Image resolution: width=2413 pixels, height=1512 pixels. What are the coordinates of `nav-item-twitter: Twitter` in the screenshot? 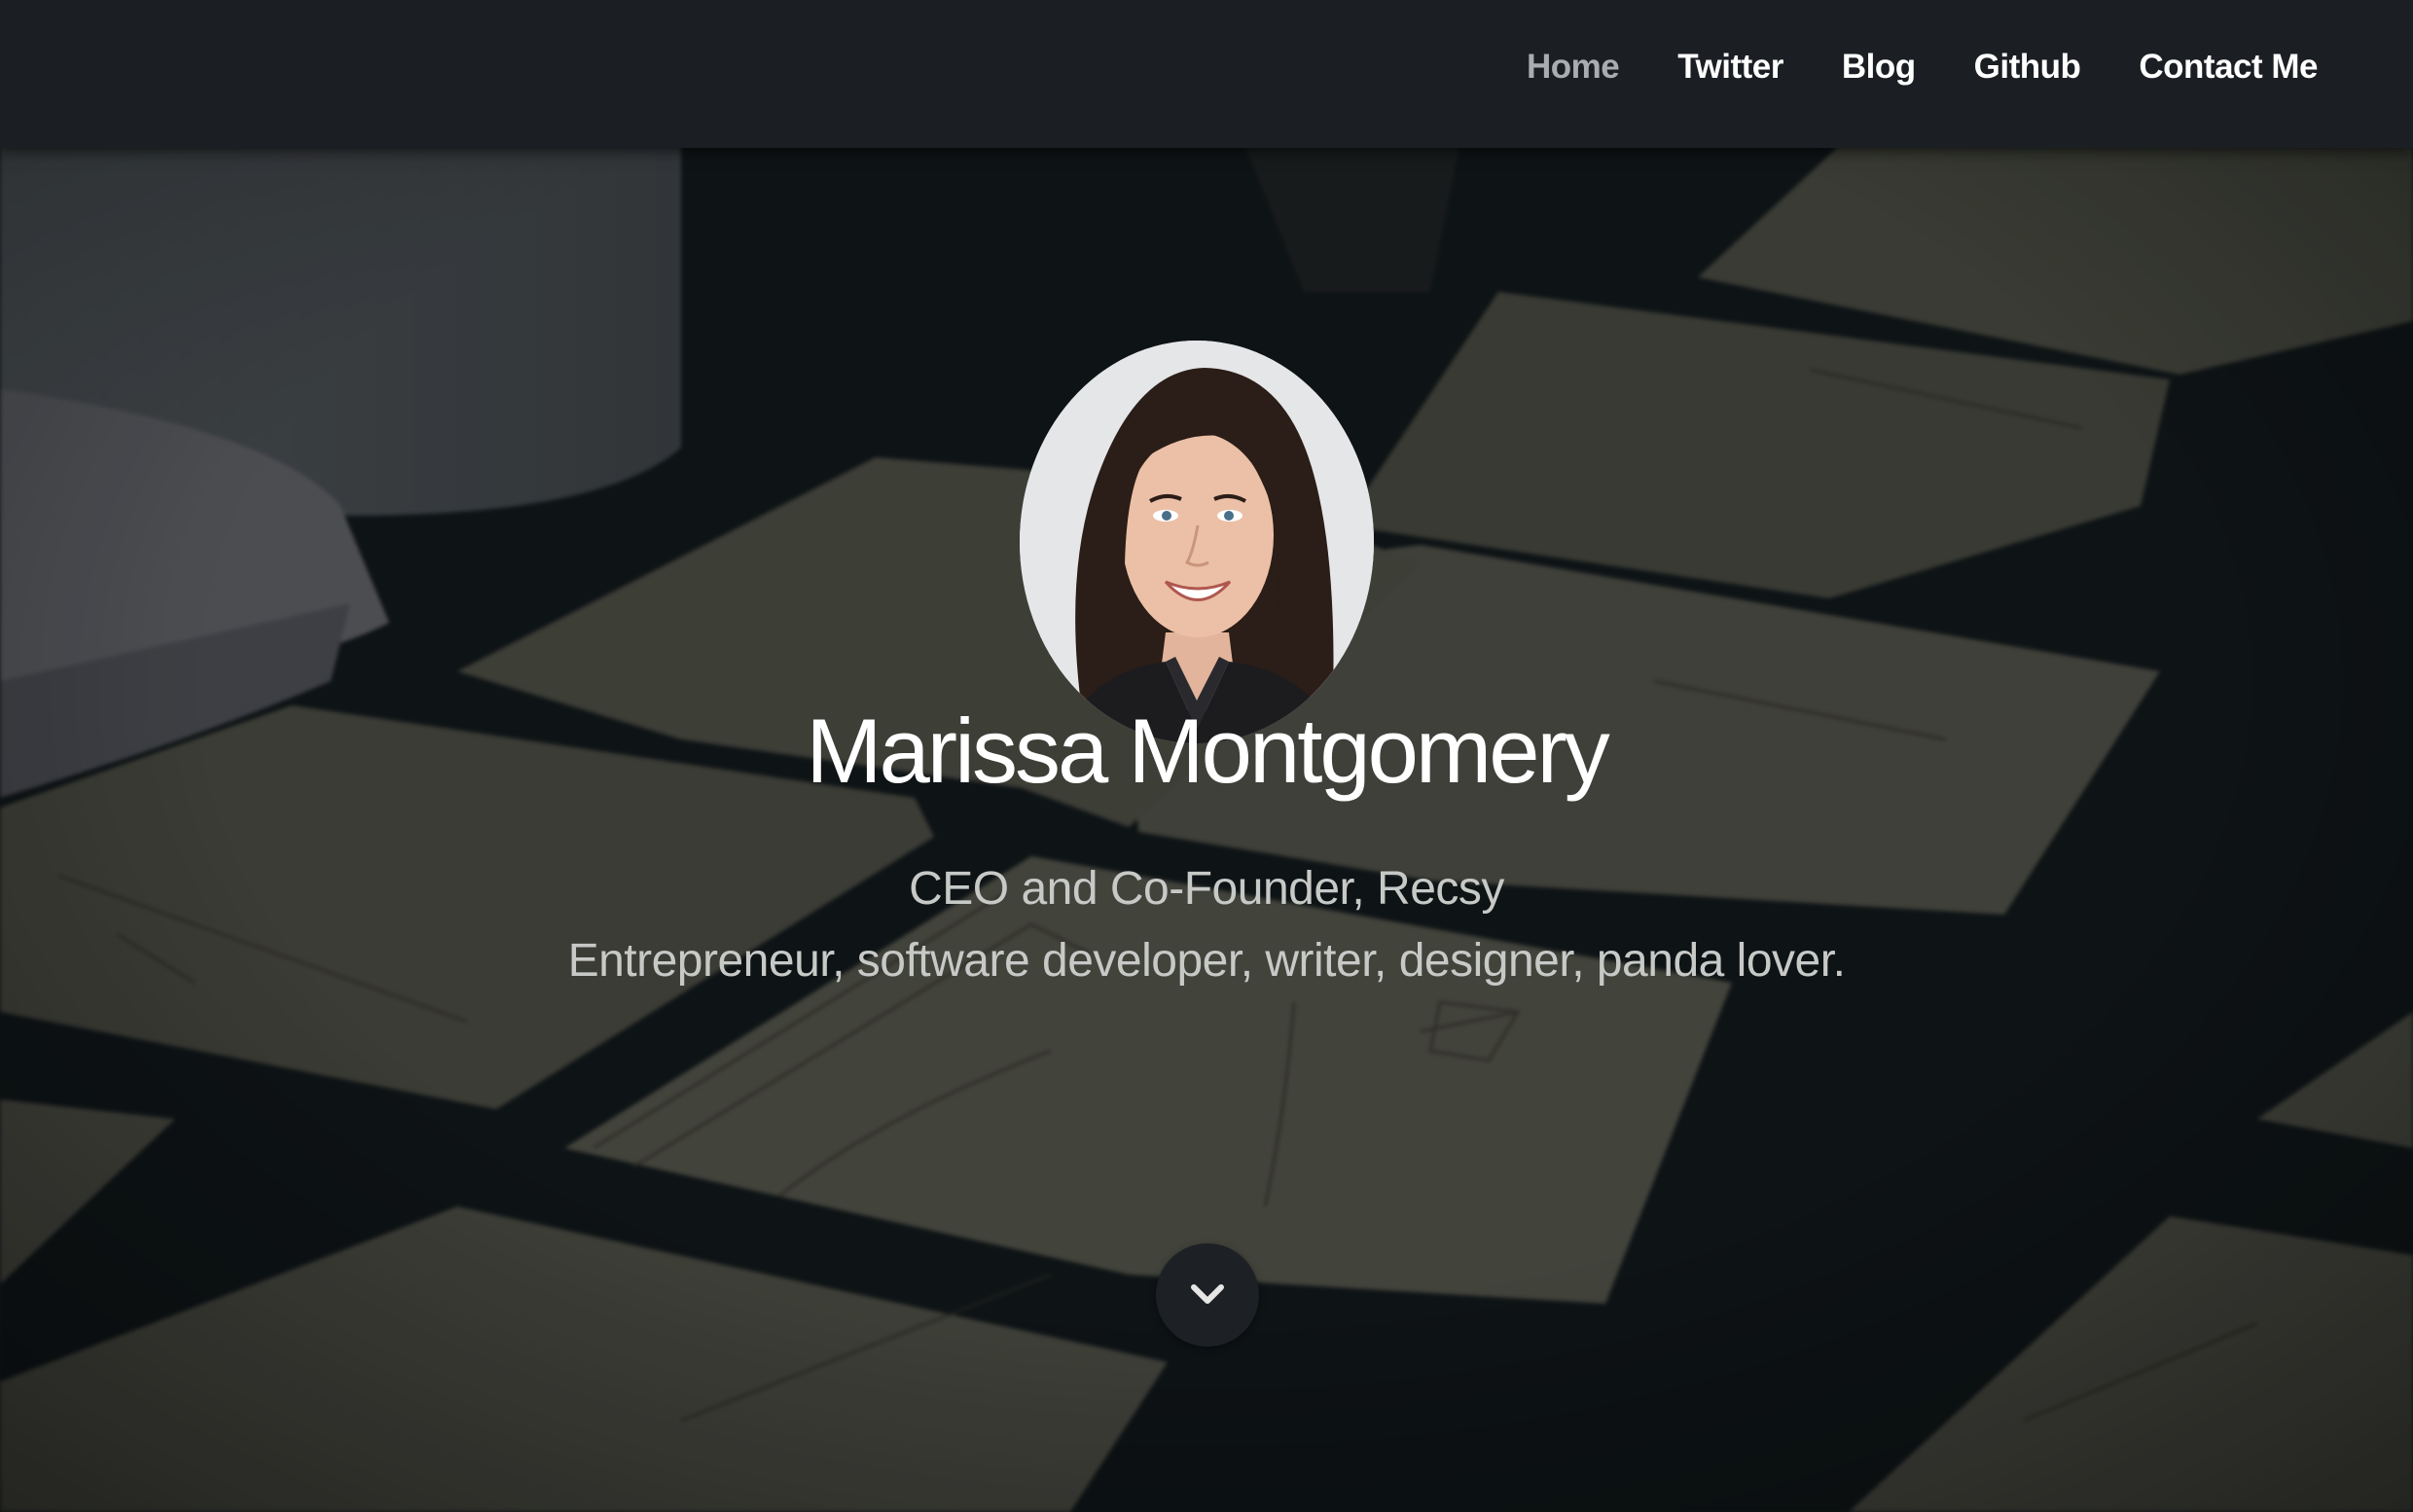 It's located at (1701, 67).